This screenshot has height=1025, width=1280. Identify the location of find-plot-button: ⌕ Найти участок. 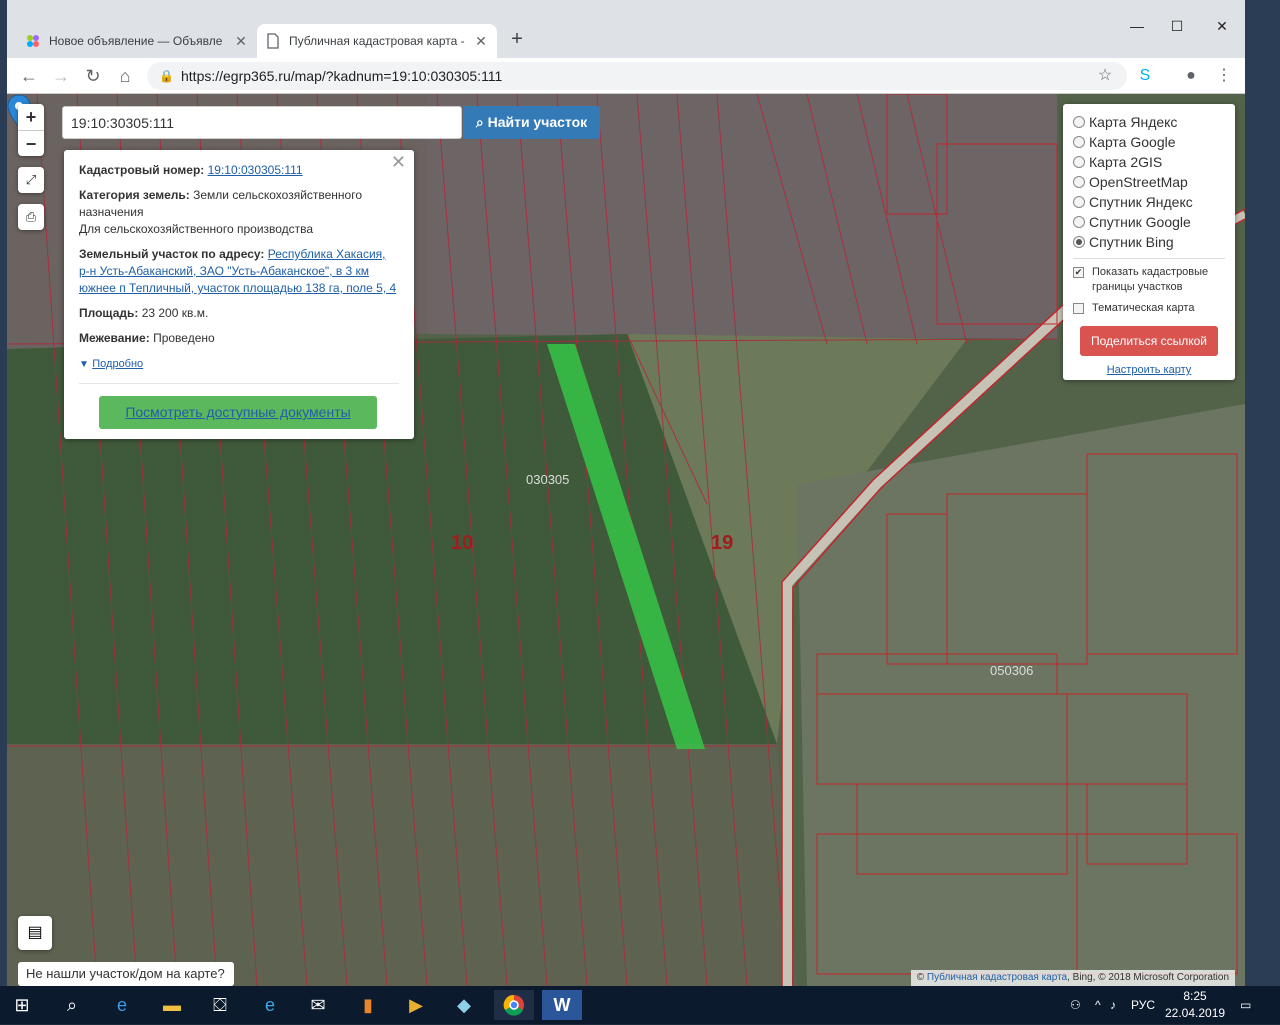
(531, 122).